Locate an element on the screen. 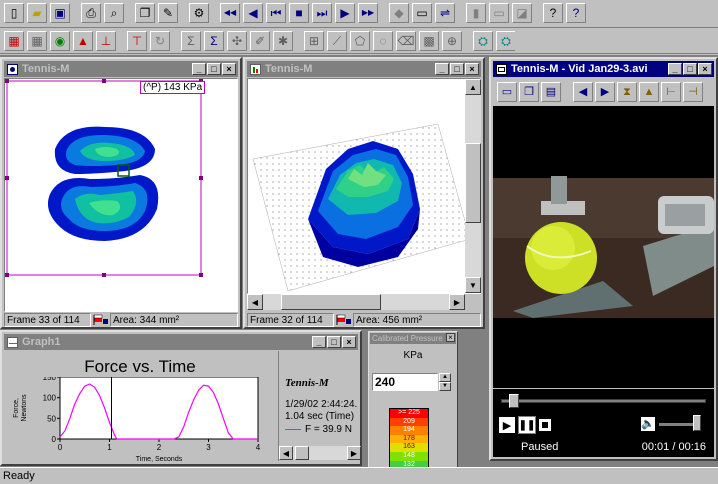 The image size is (718, 484). region-button: ✣ is located at coordinates (237, 41).